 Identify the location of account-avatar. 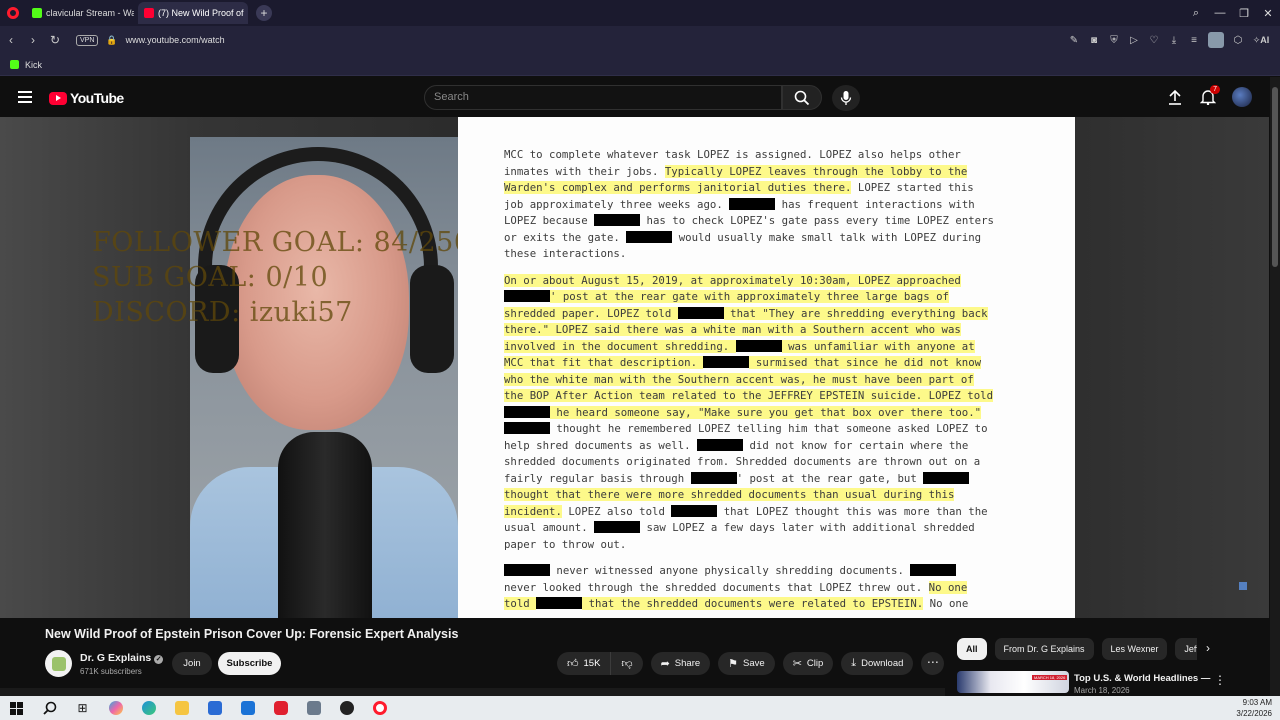
(1242, 97).